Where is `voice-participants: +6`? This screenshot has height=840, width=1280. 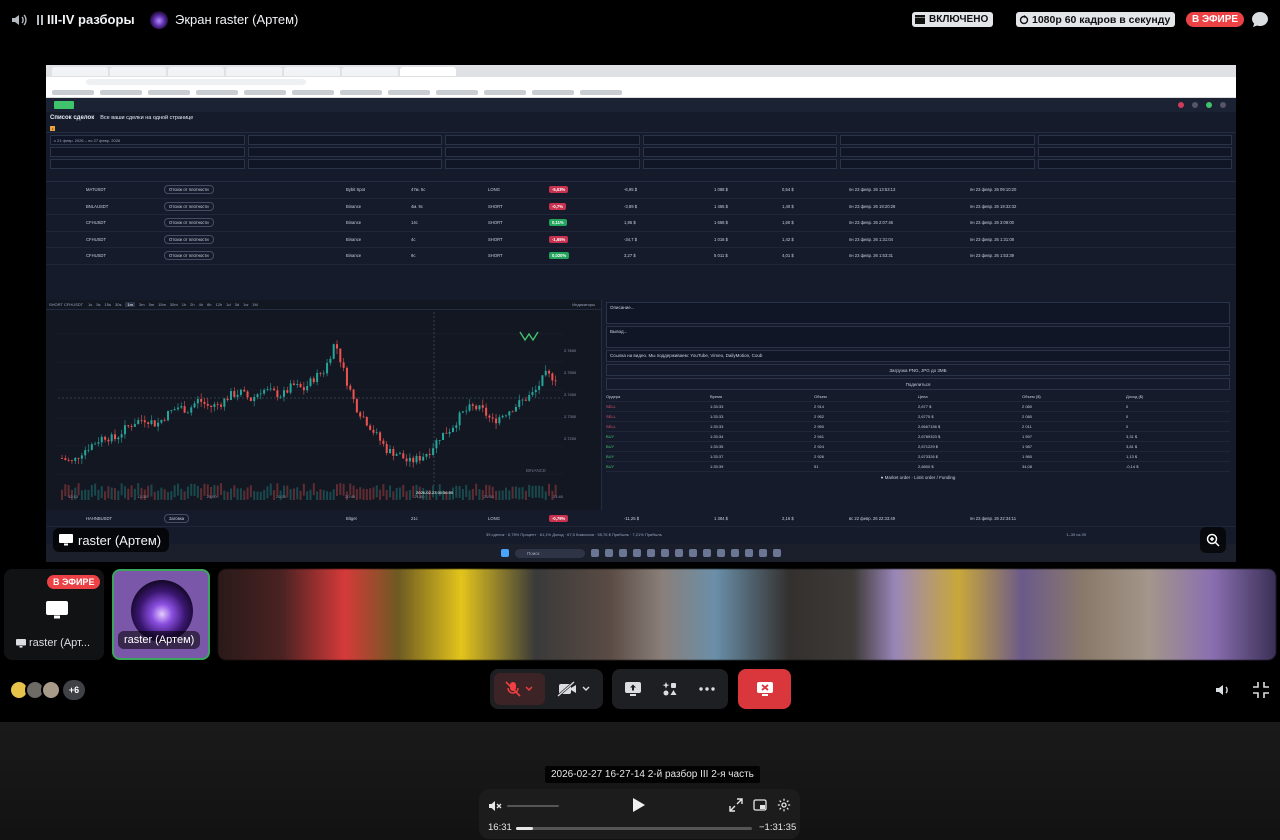
voice-participants: +6 is located at coordinates (47, 690).